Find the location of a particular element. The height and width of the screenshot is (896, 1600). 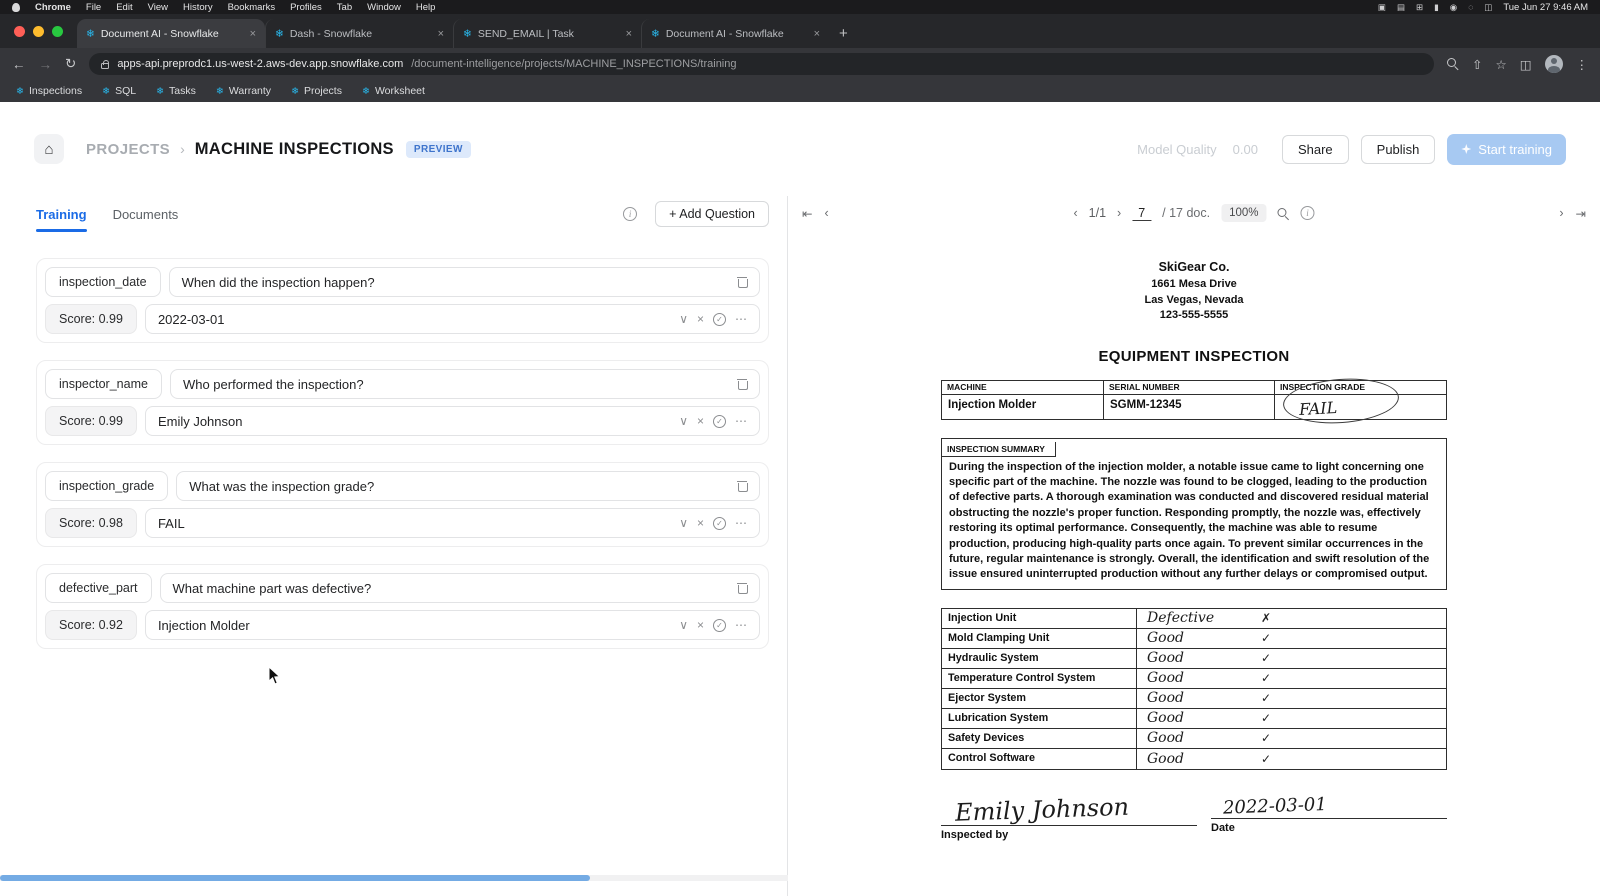

bluetooth-icon: ⊞ is located at coordinates (1419, 7).